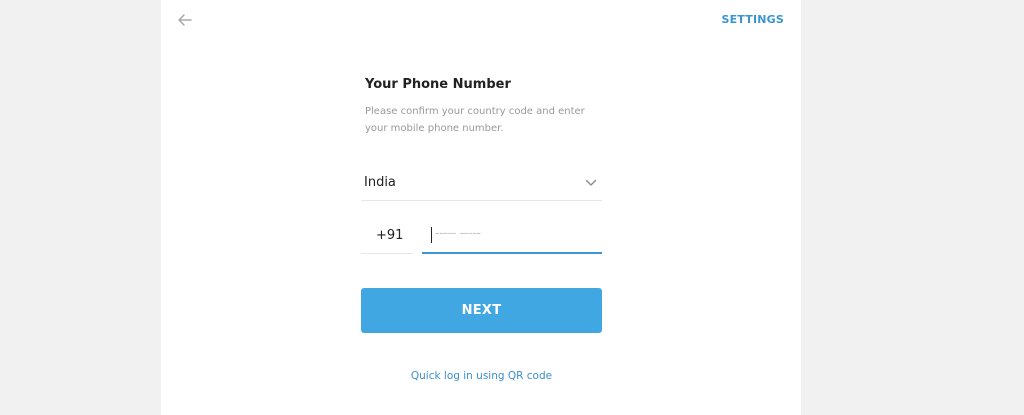 This screenshot has height=415, width=1024. I want to click on next-button: NEXT, so click(481, 310).